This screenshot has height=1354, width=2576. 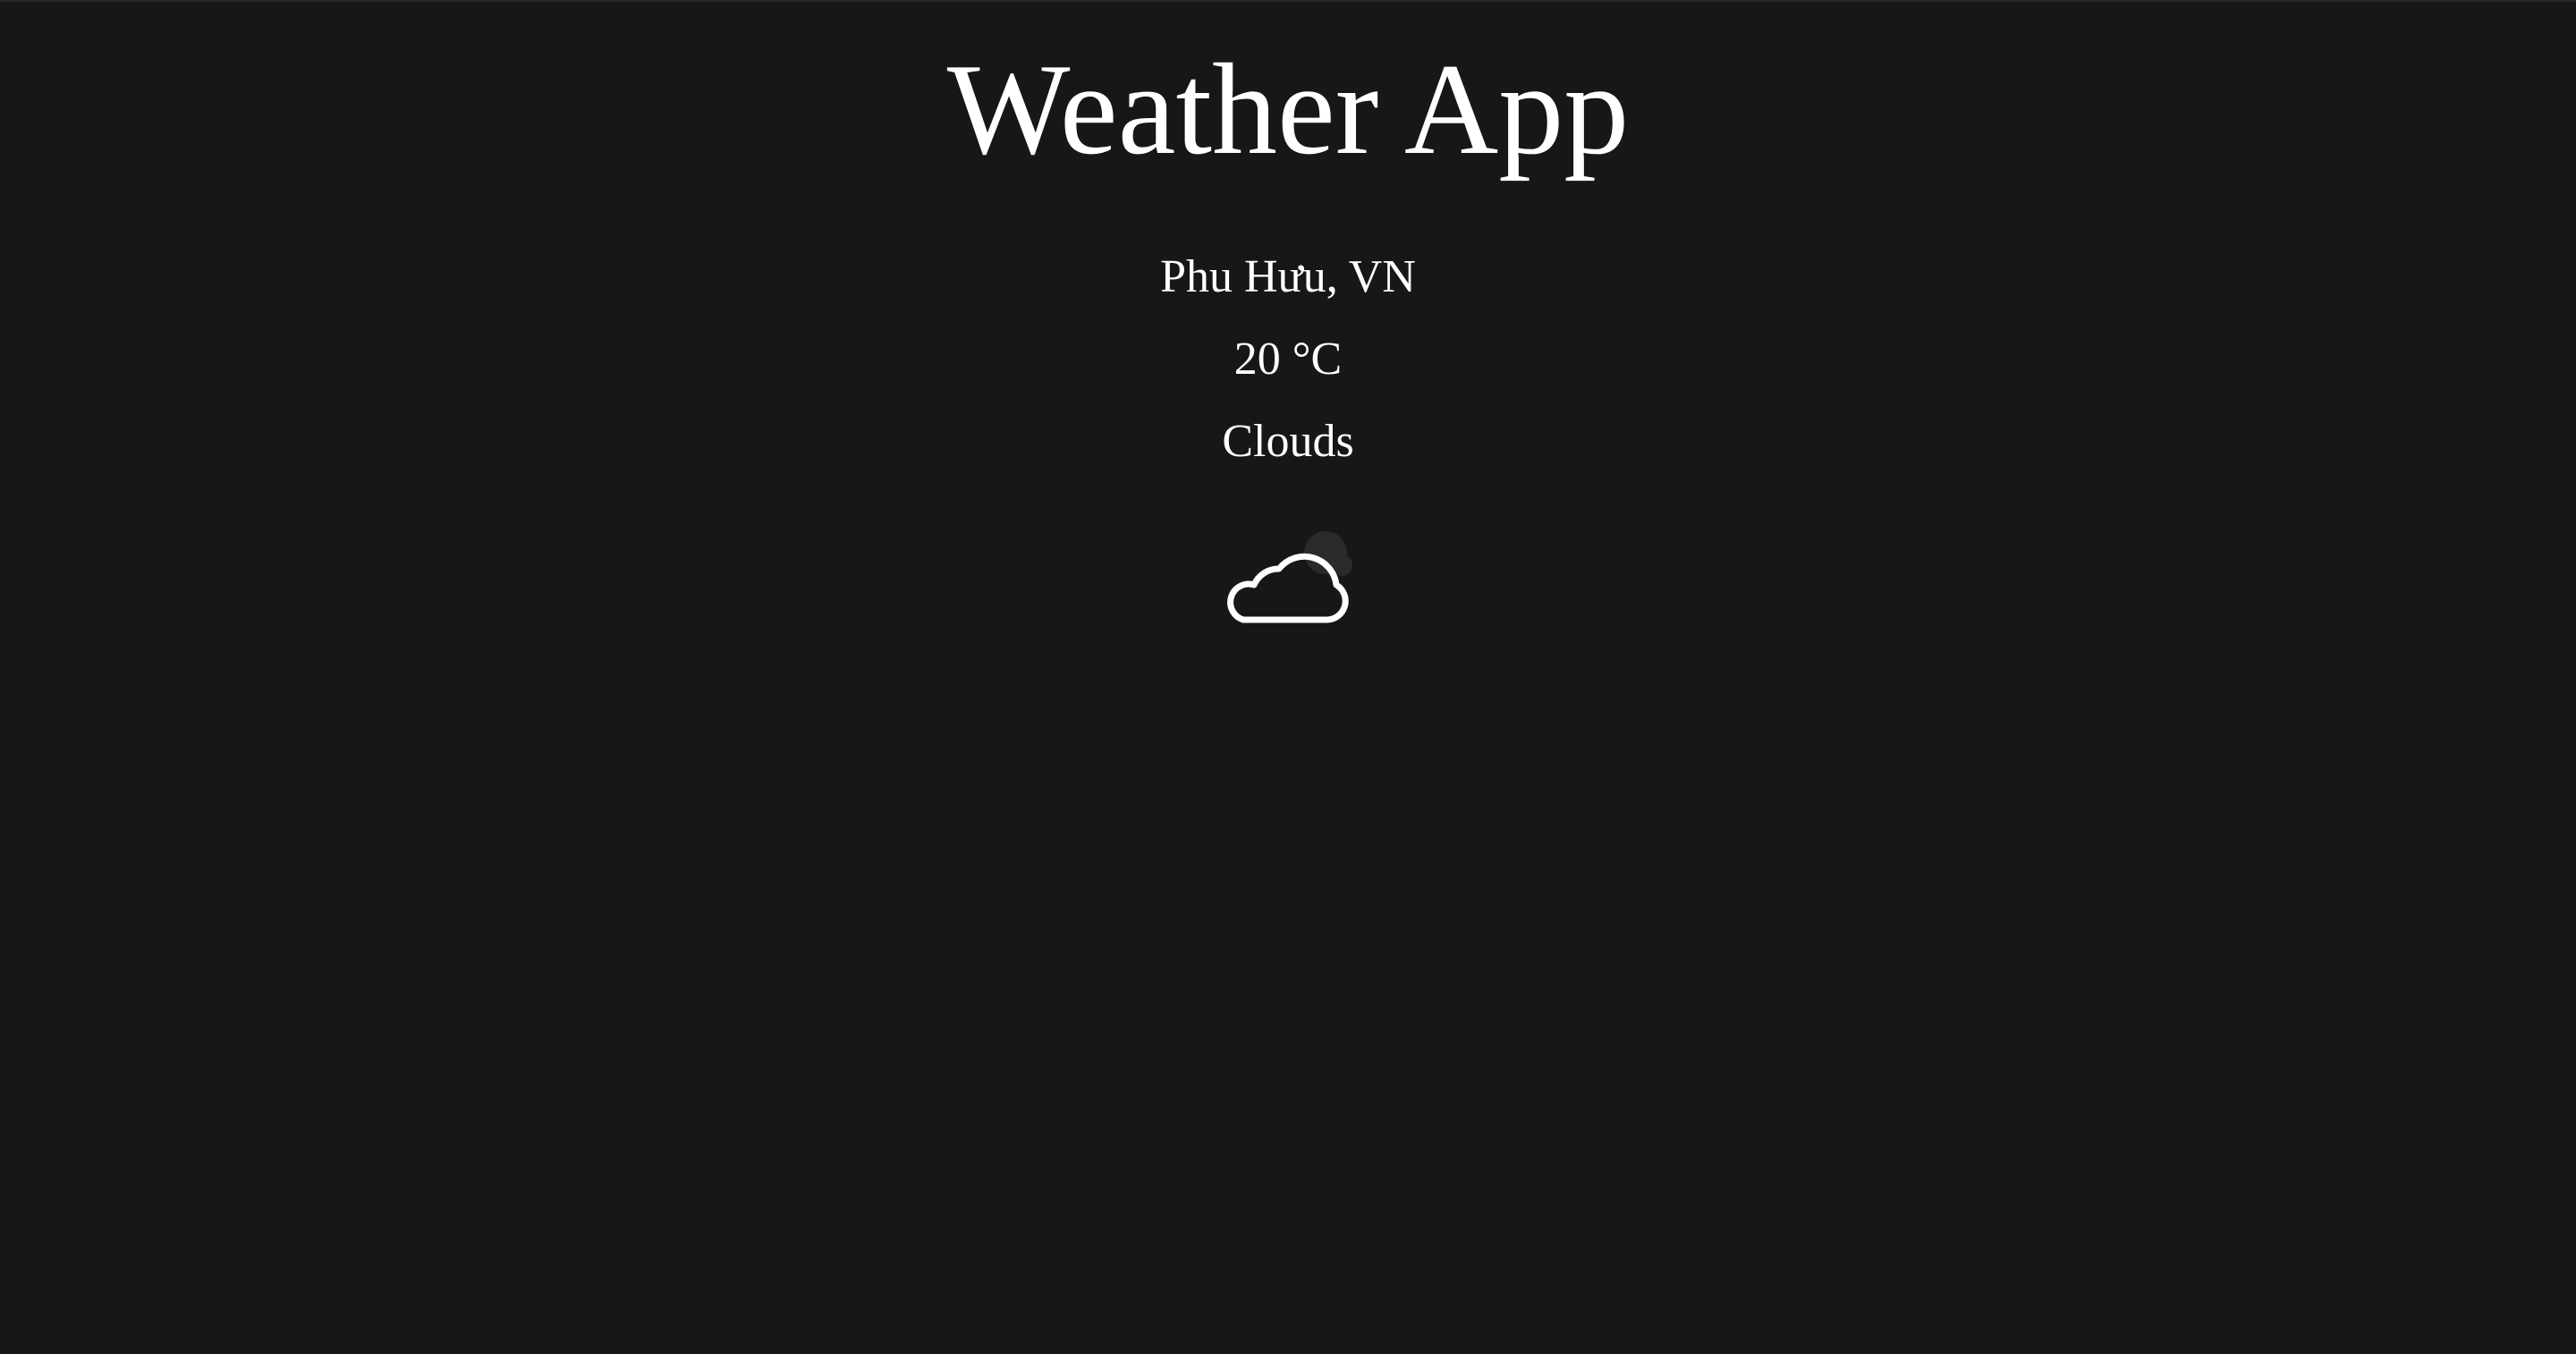 I want to click on condition-text: Clouds, so click(x=1288, y=441).